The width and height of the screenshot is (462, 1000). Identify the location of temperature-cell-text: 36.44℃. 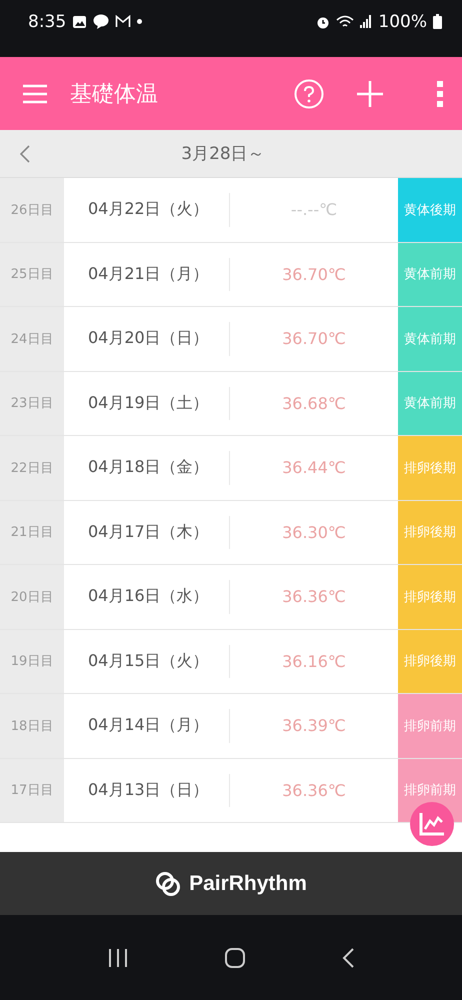
(314, 468).